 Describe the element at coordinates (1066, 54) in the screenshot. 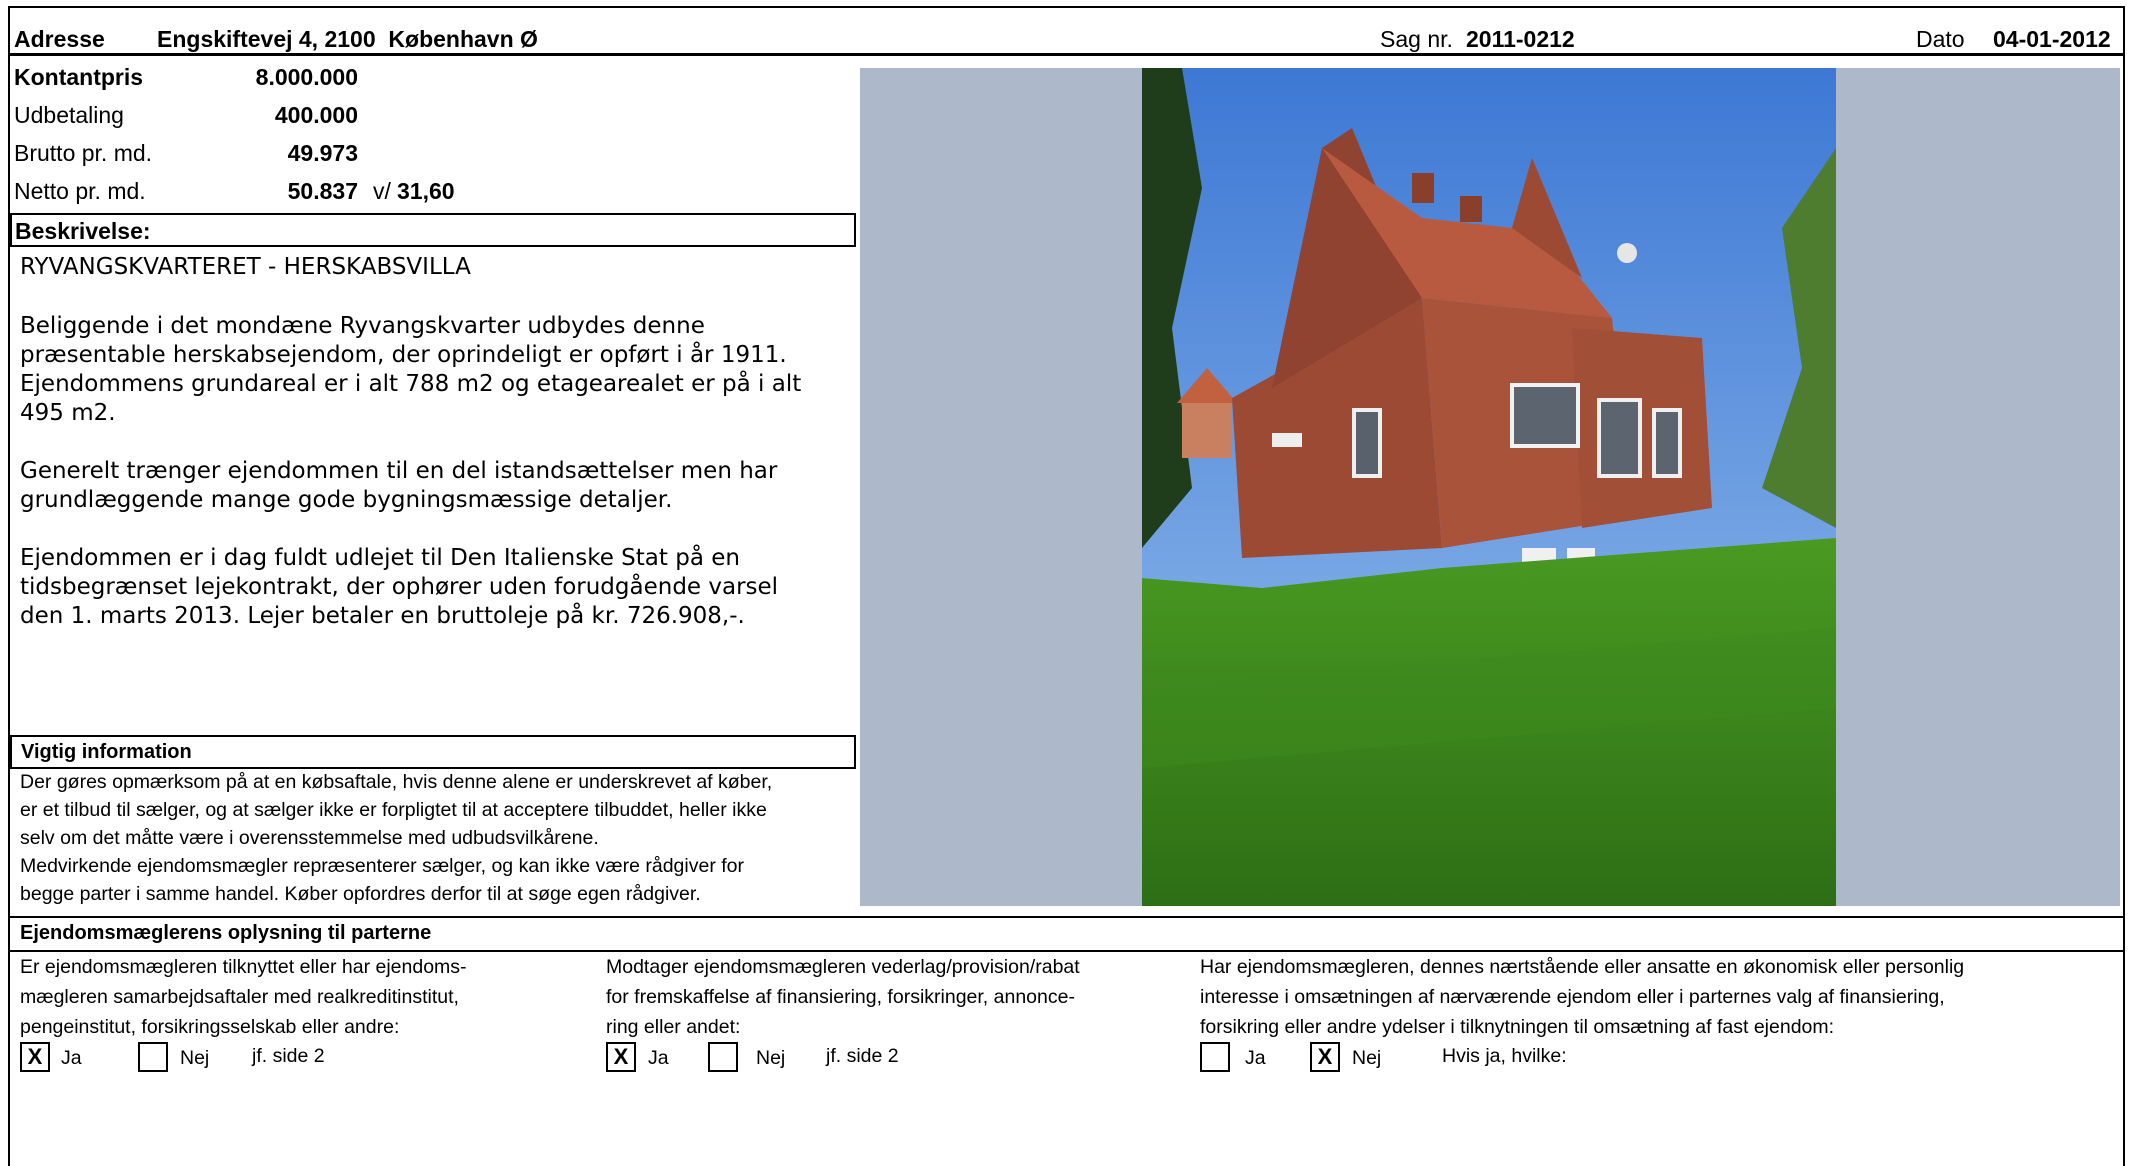

I see `header-divider` at that location.